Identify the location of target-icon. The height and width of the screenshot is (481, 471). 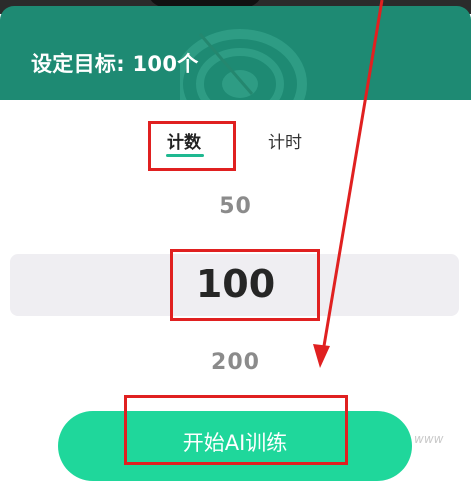
(243, 67).